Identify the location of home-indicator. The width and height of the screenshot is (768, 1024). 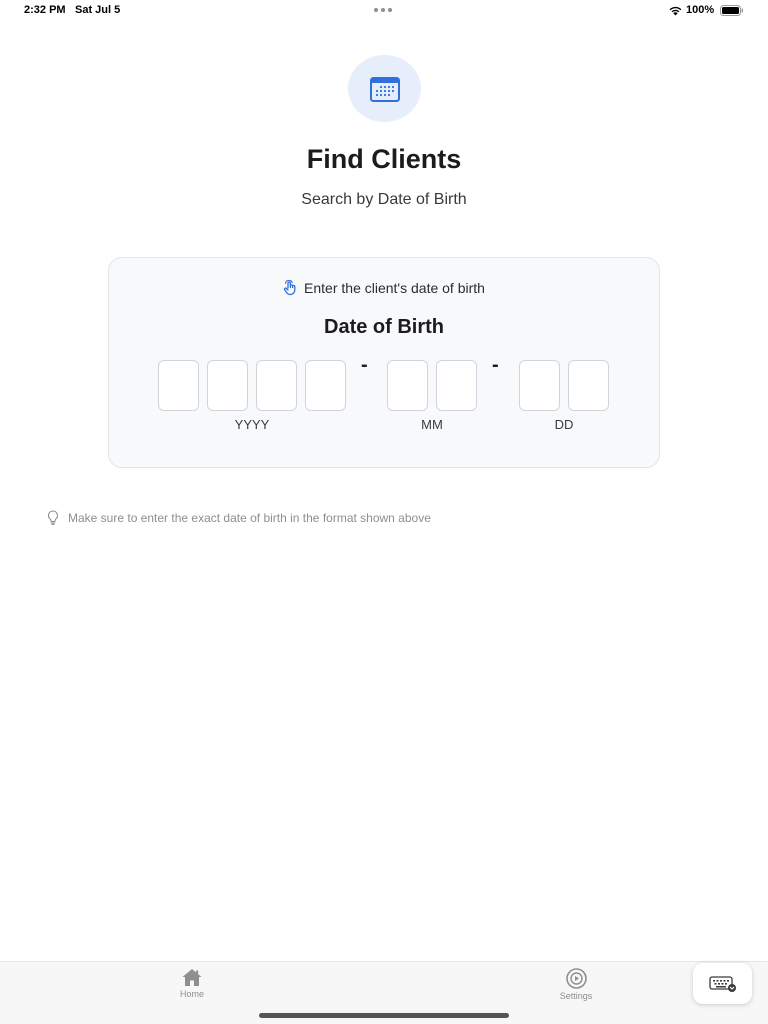
(384, 1015).